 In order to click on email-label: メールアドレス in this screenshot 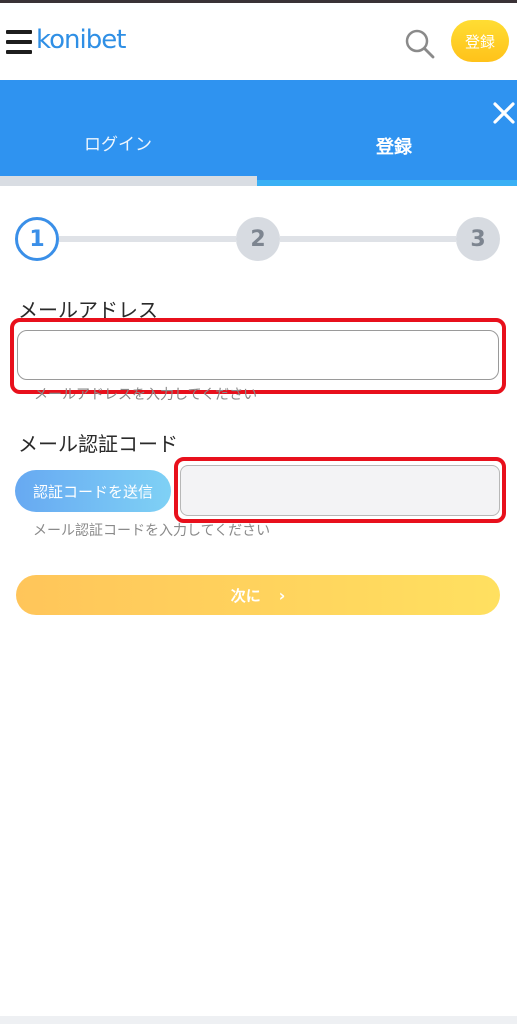, I will do `click(88, 310)`.